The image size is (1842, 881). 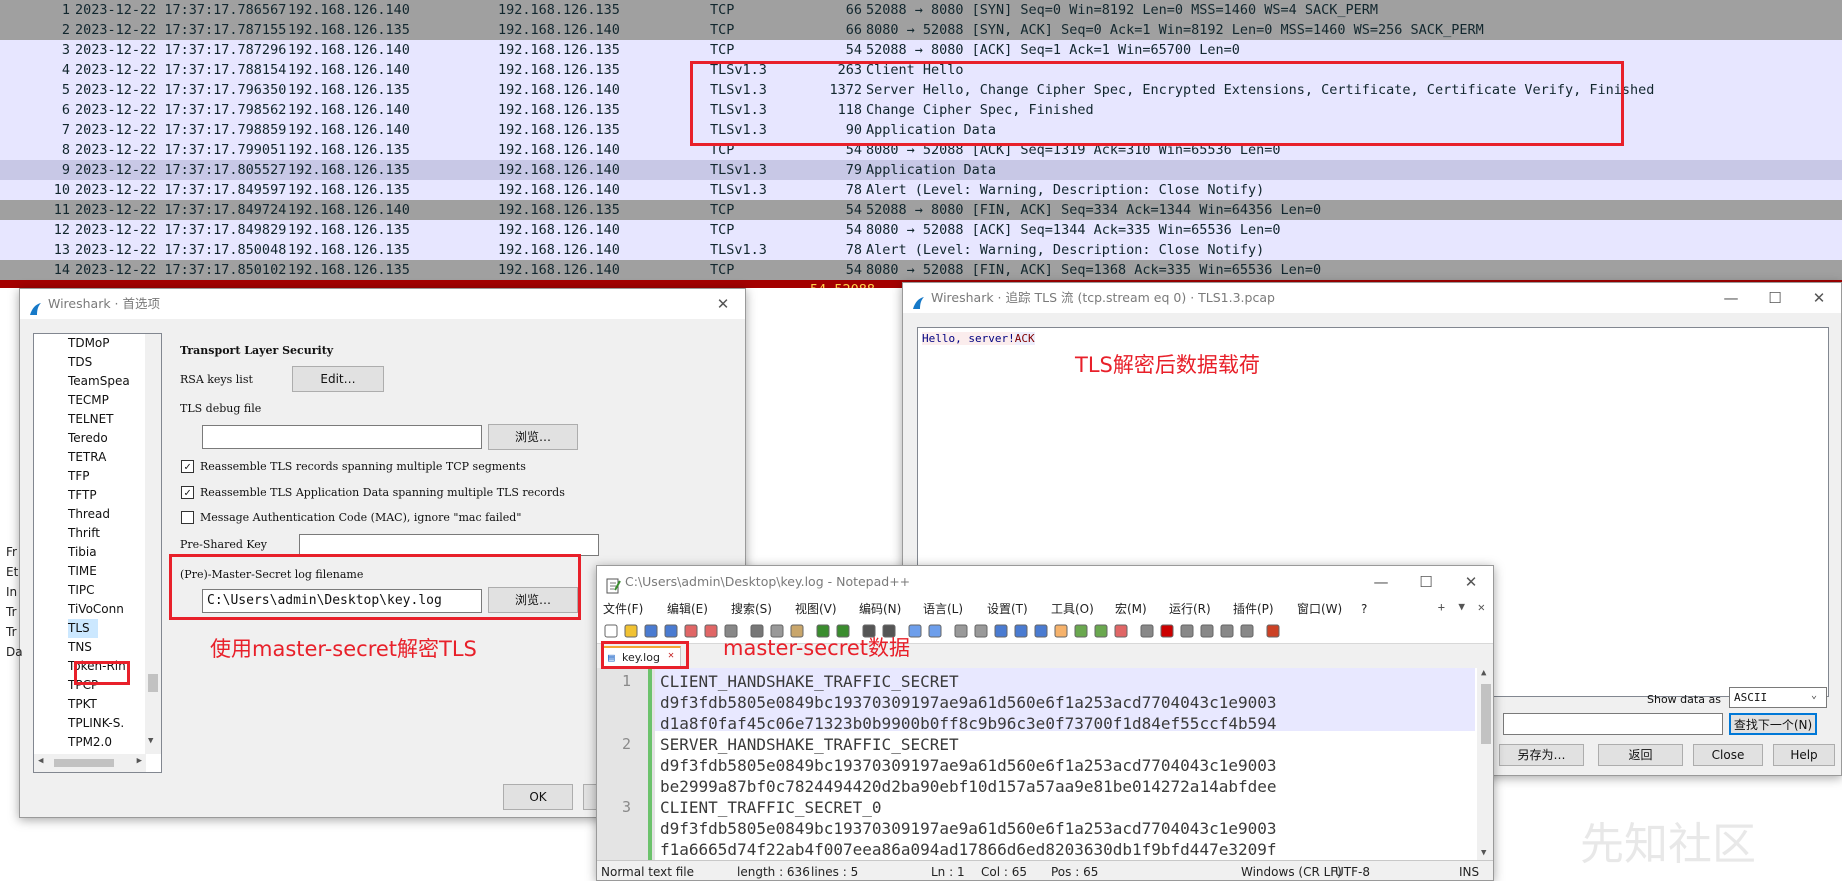 What do you see at coordinates (1773, 724) in the screenshot?
I see `find-next-button: 查找下一个(N)` at bounding box center [1773, 724].